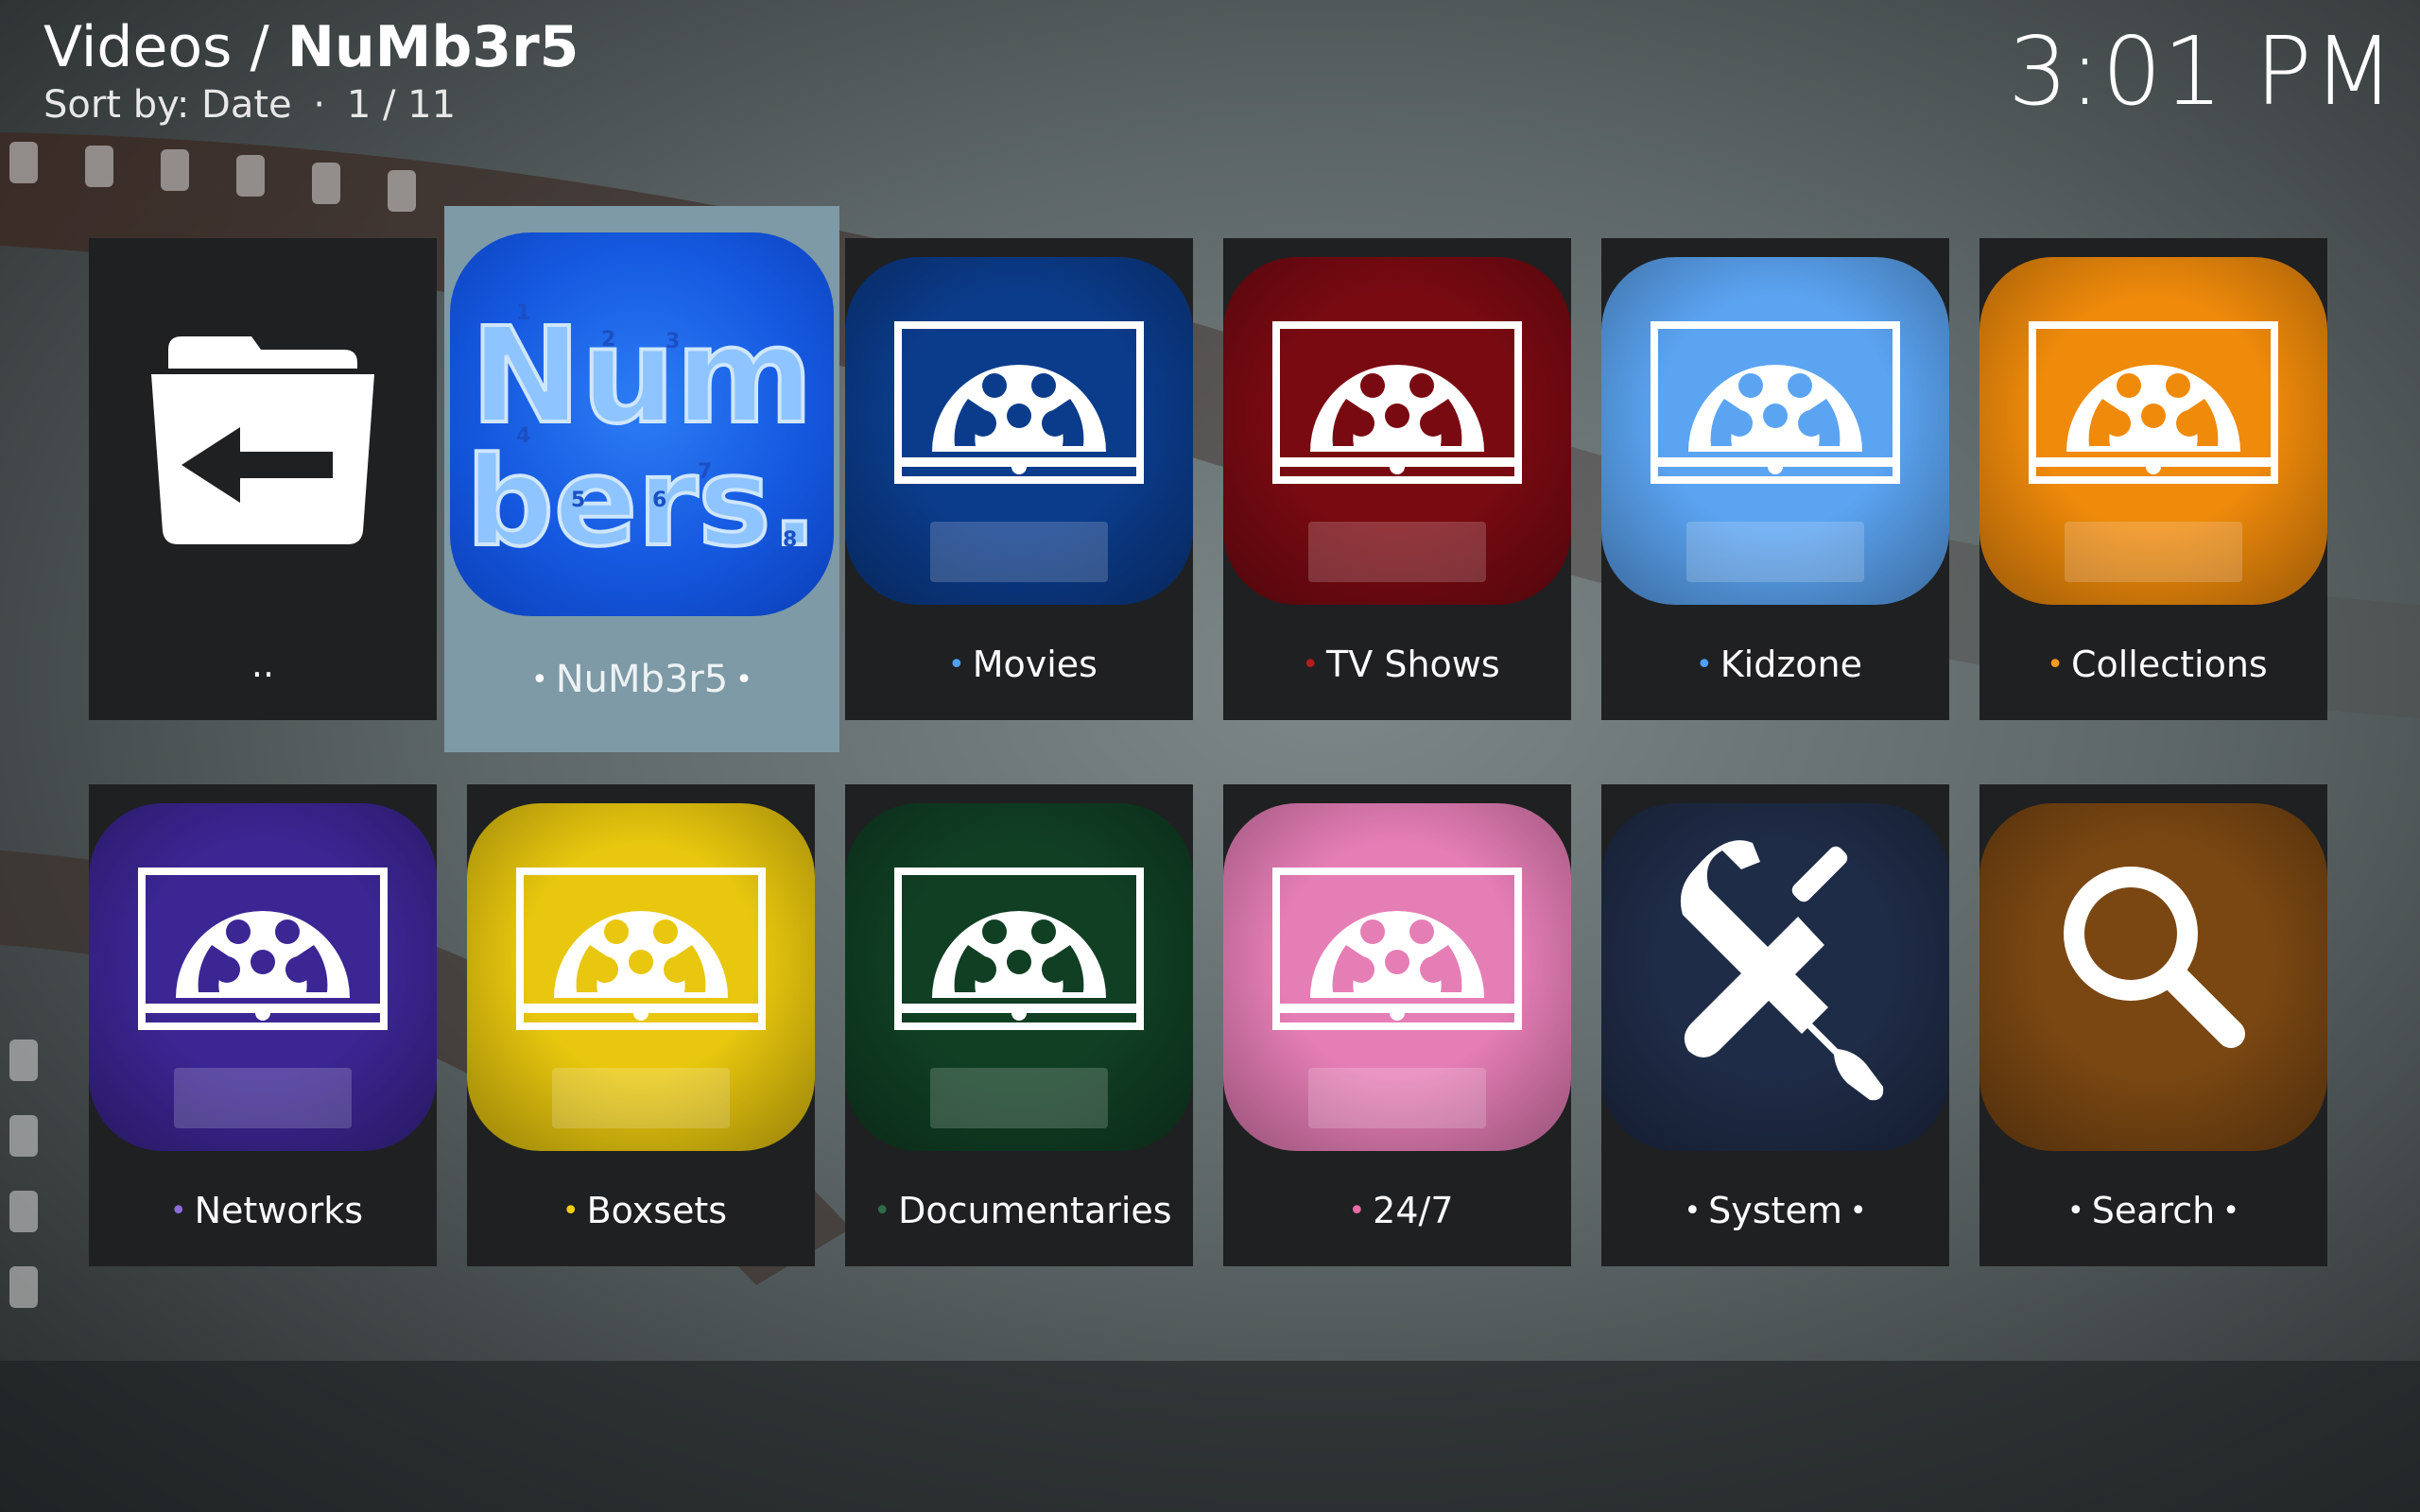 The width and height of the screenshot is (2420, 1512). What do you see at coordinates (167, 105) in the screenshot?
I see `sort-label: Sort by: Date` at bounding box center [167, 105].